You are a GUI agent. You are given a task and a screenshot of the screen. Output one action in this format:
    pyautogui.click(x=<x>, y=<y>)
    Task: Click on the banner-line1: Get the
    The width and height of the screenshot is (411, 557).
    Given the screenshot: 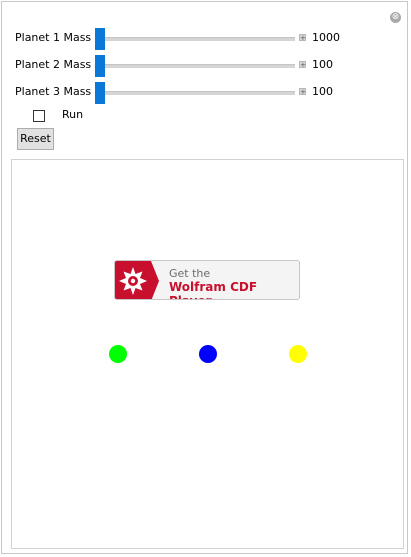 What is the action you would take?
    pyautogui.click(x=190, y=273)
    